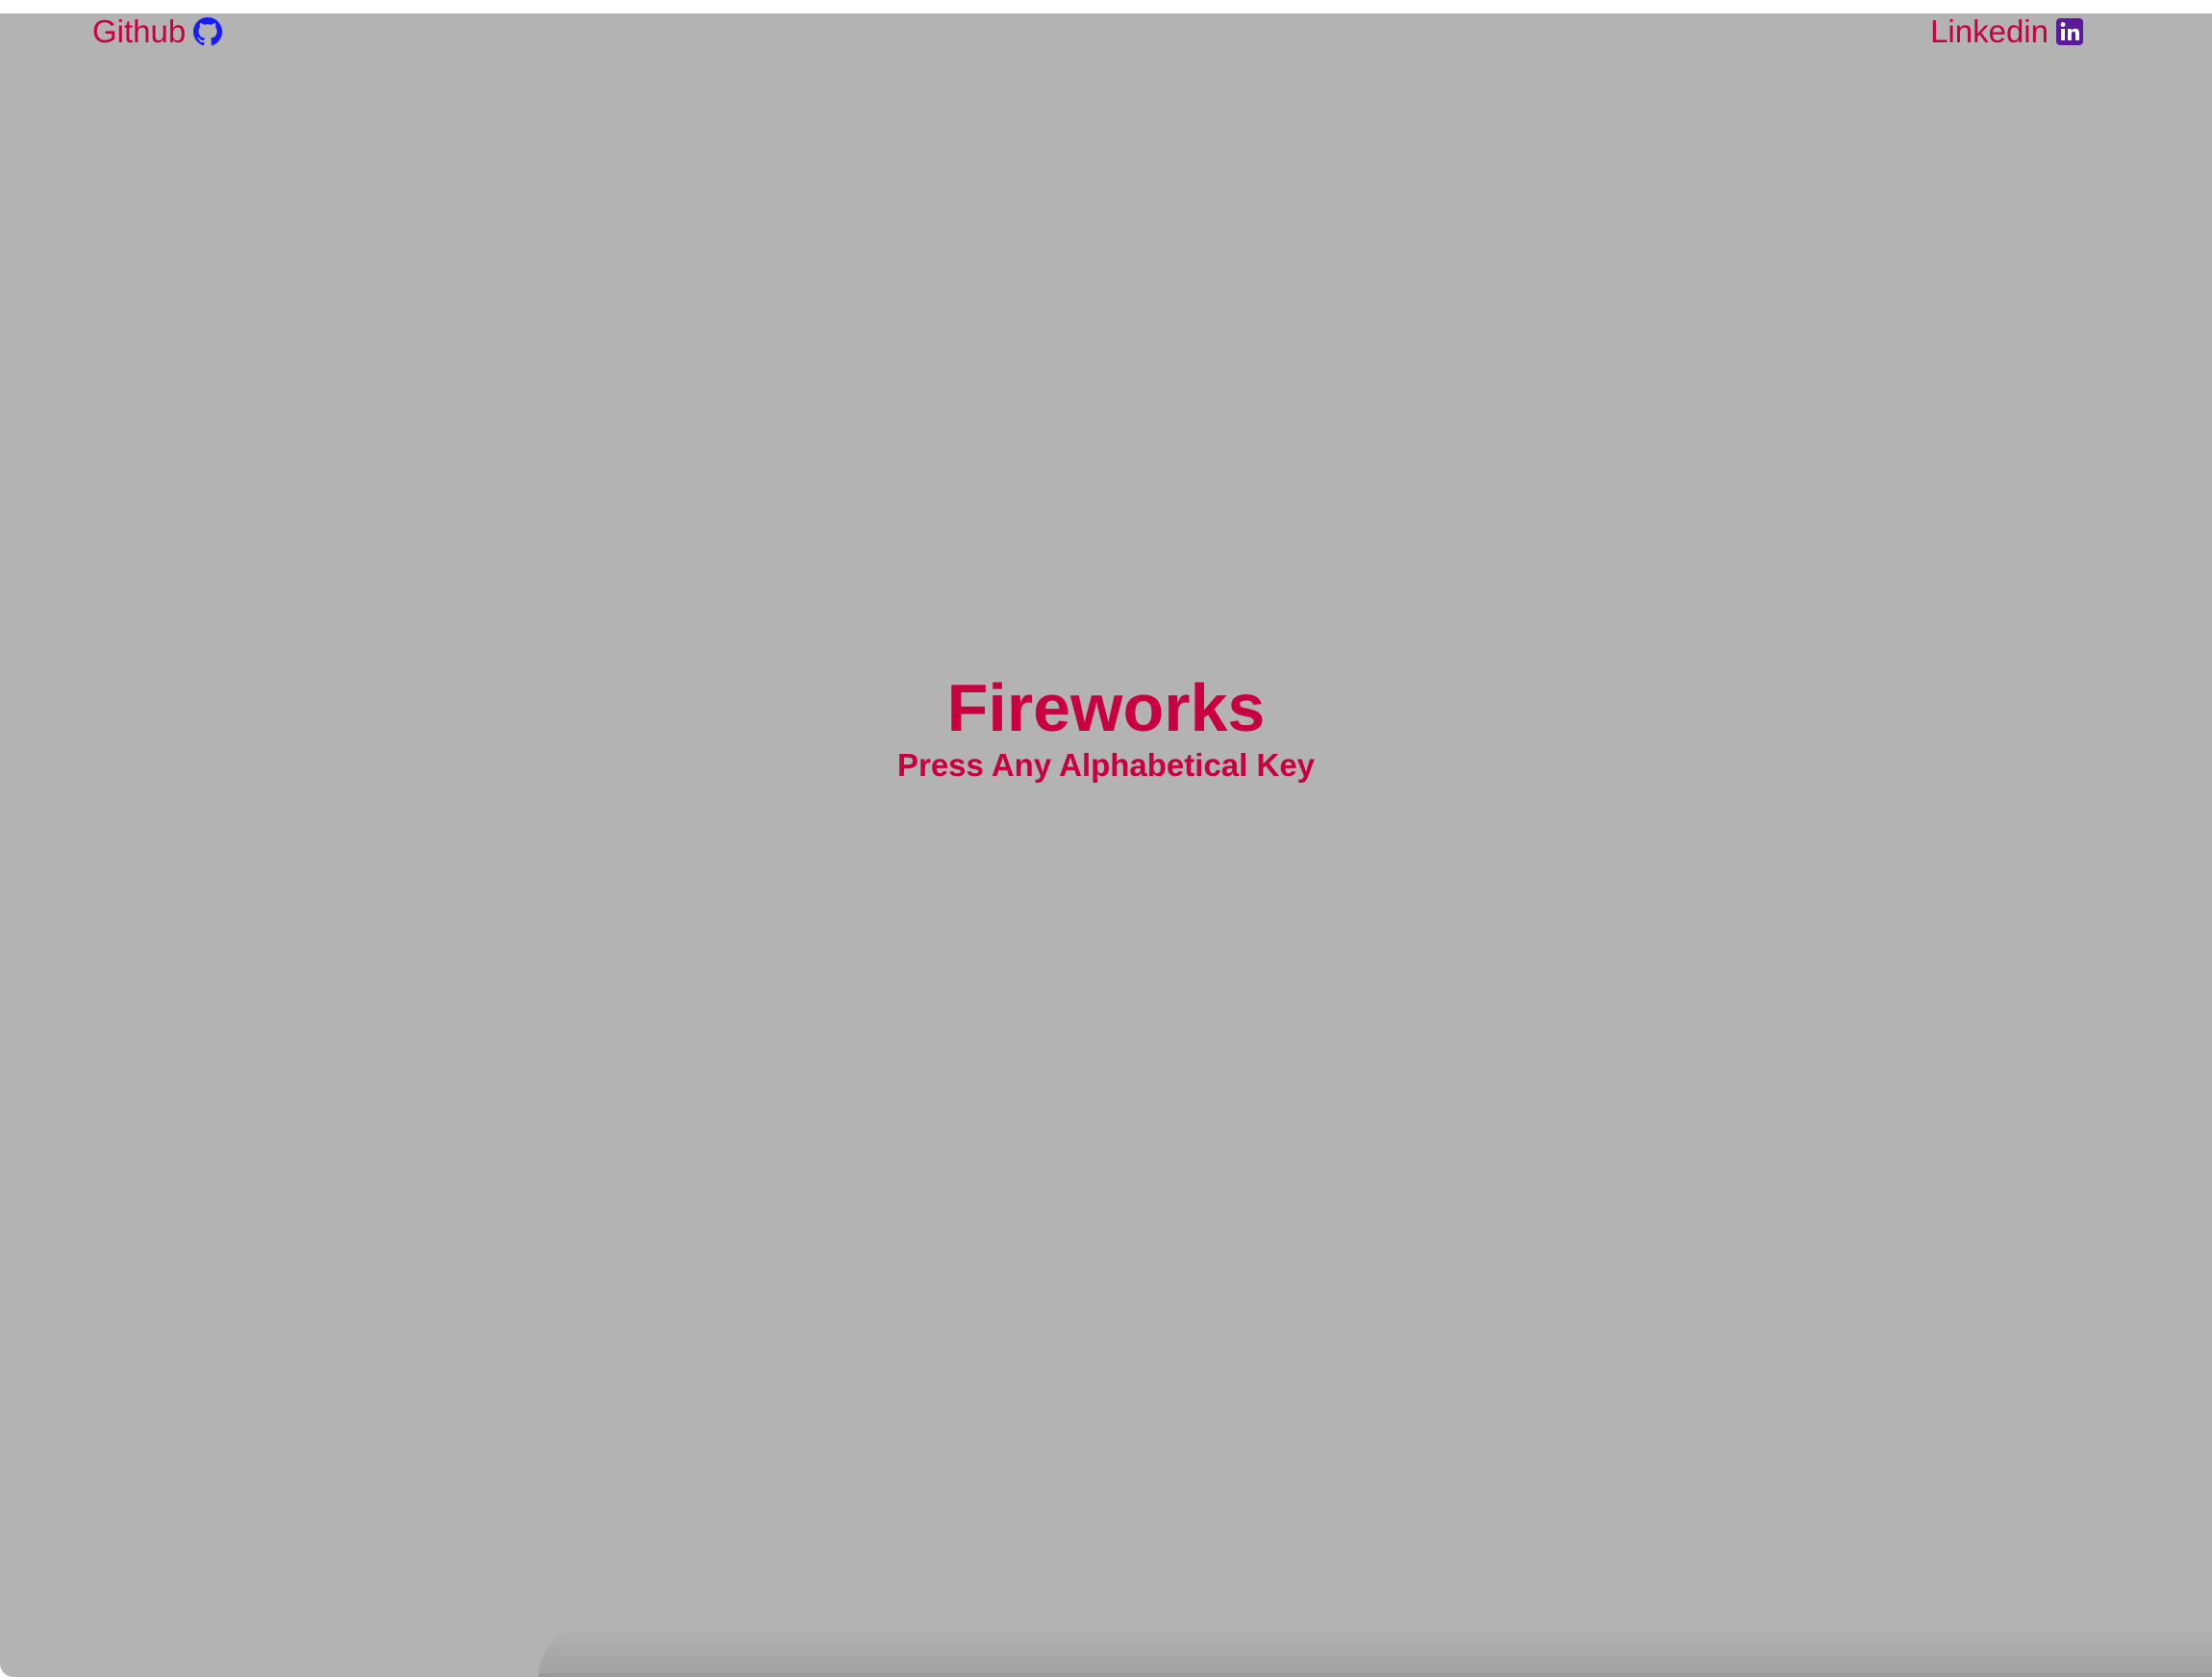 The image size is (2212, 1677). What do you see at coordinates (1990, 31) in the screenshot?
I see `linkedin-label: Linkedin` at bounding box center [1990, 31].